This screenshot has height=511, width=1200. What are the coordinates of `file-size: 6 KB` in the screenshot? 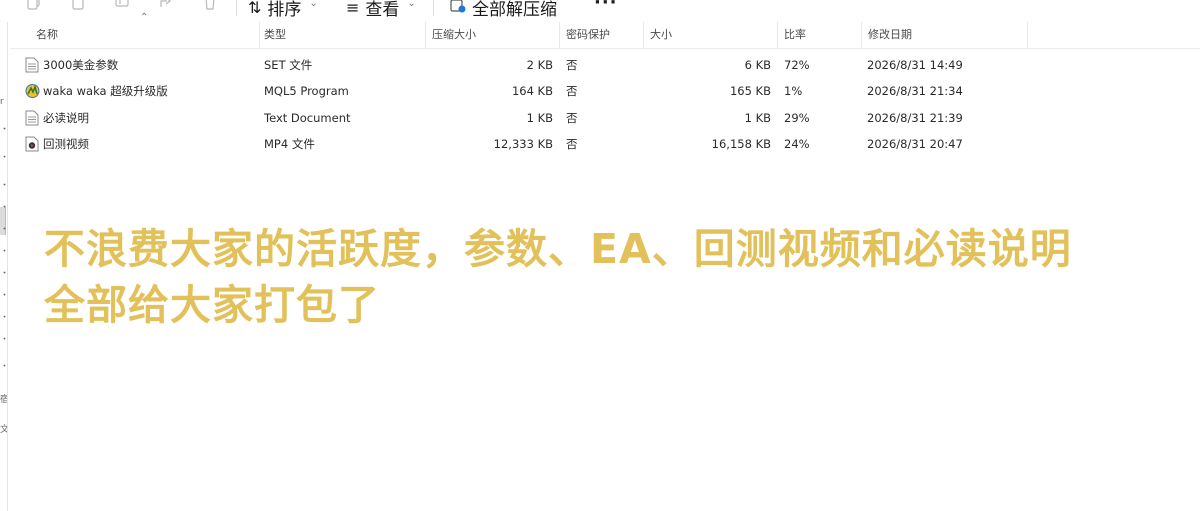 It's located at (757, 65).